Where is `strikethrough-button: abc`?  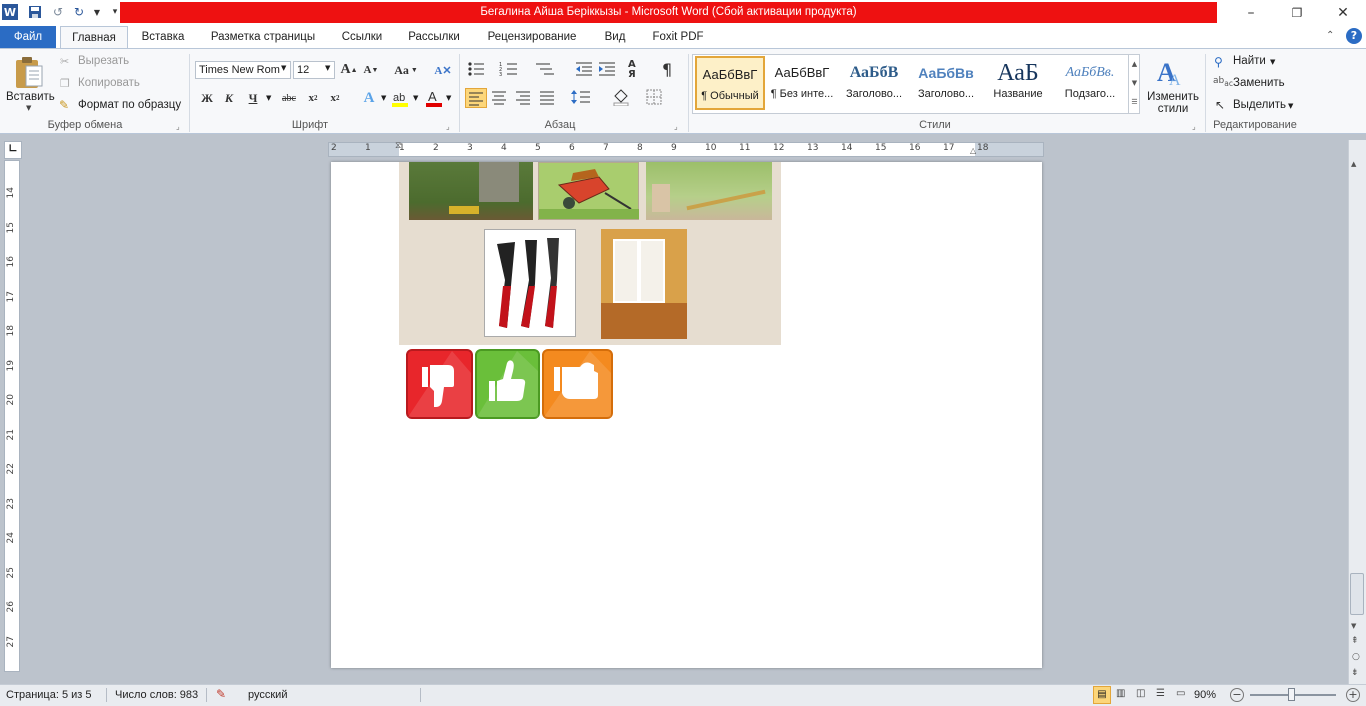 strikethrough-button: abc is located at coordinates (289, 98).